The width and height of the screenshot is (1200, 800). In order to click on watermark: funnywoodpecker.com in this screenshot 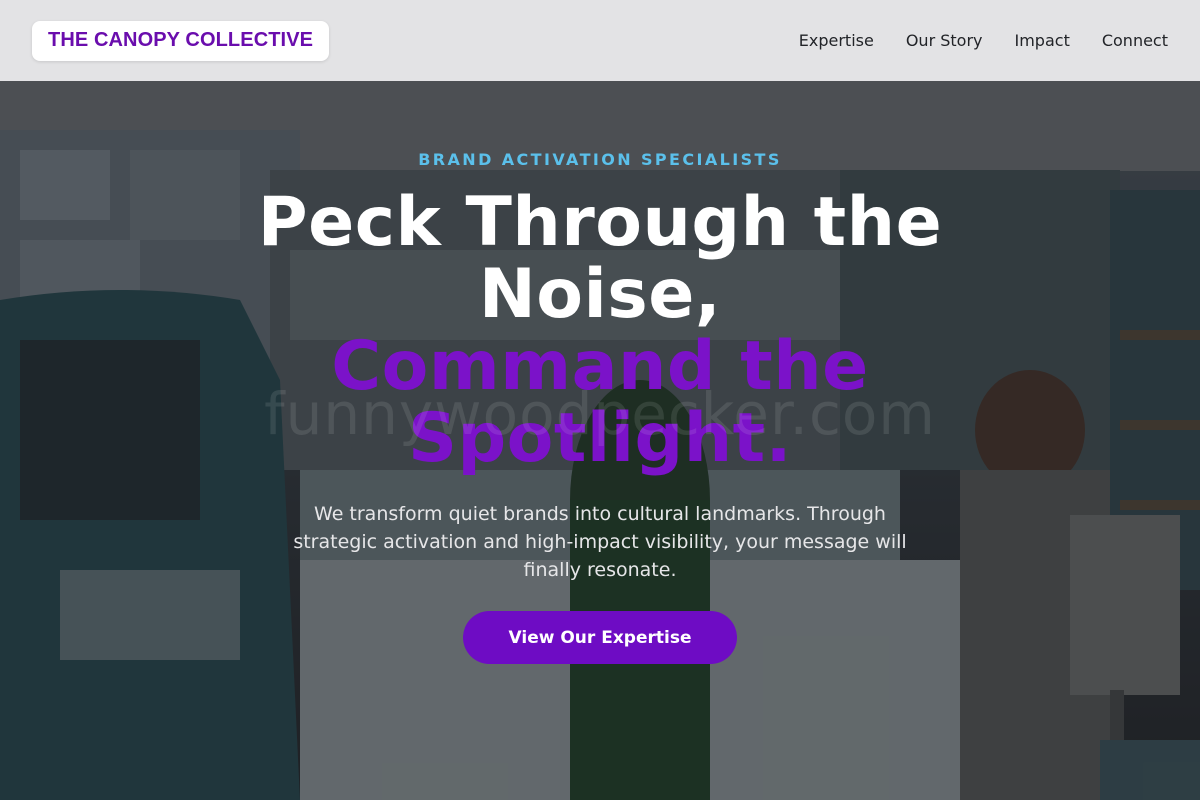, I will do `click(600, 414)`.